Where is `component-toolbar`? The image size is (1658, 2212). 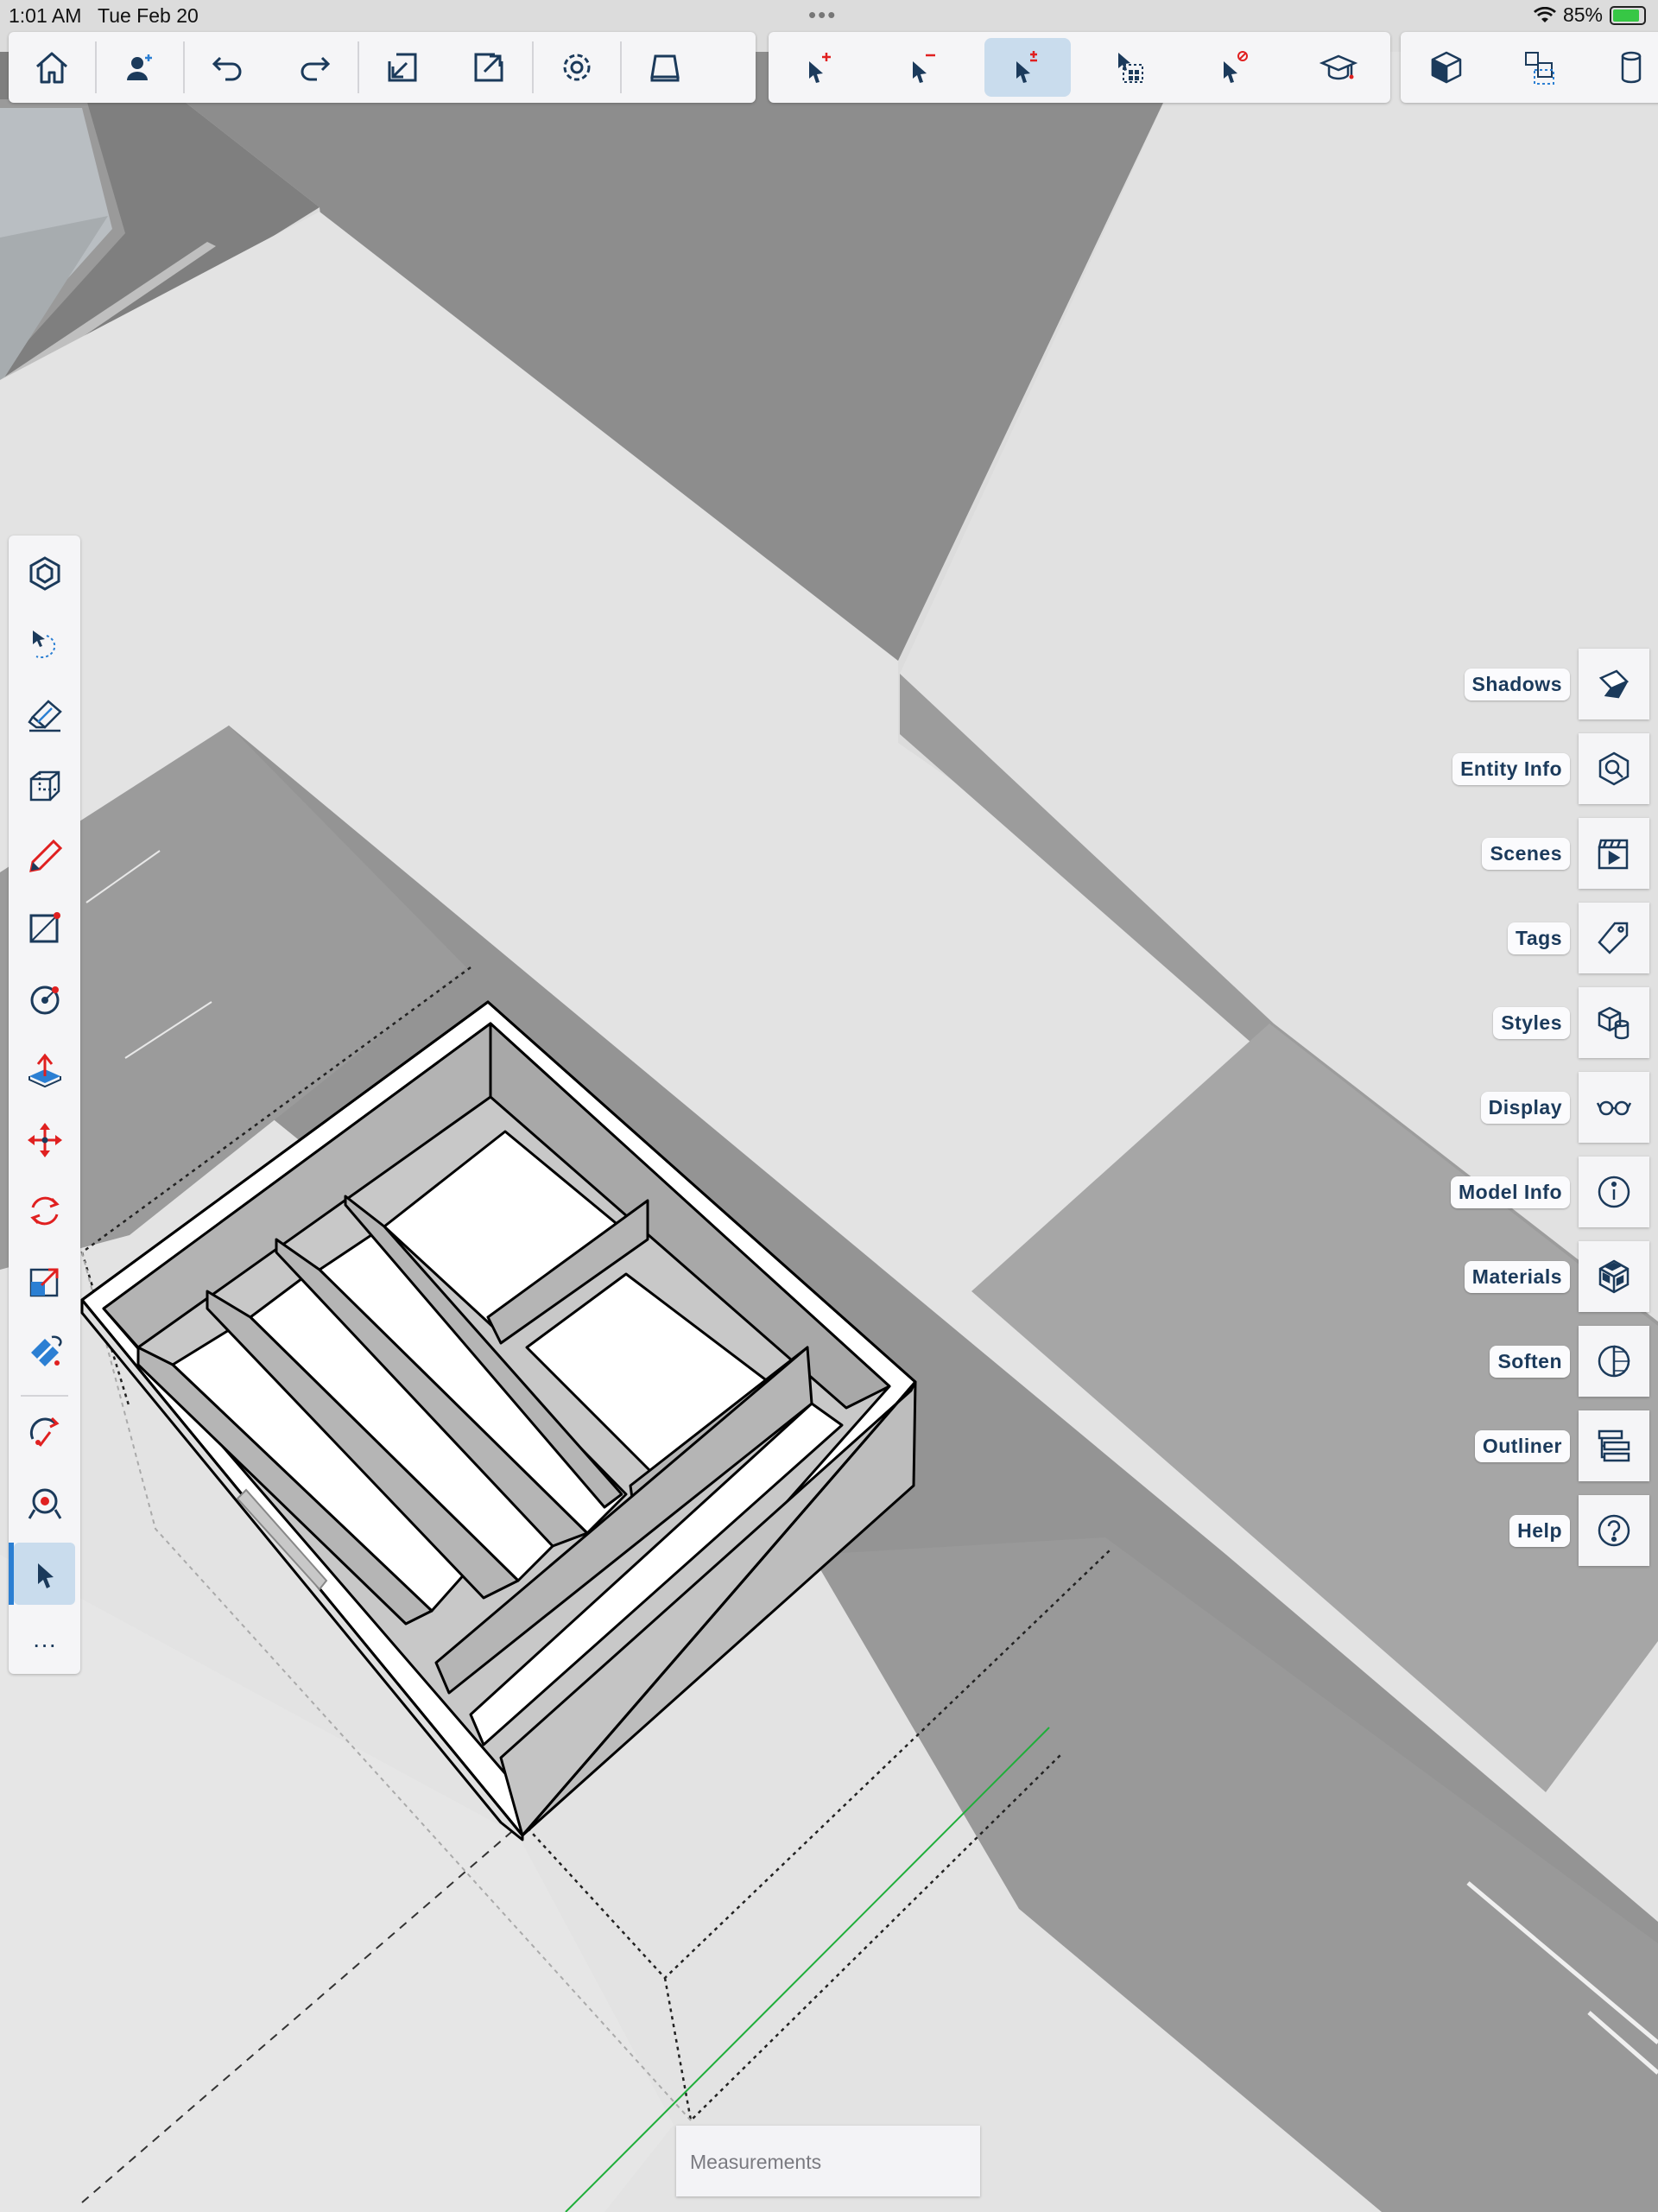 component-toolbar is located at coordinates (1529, 67).